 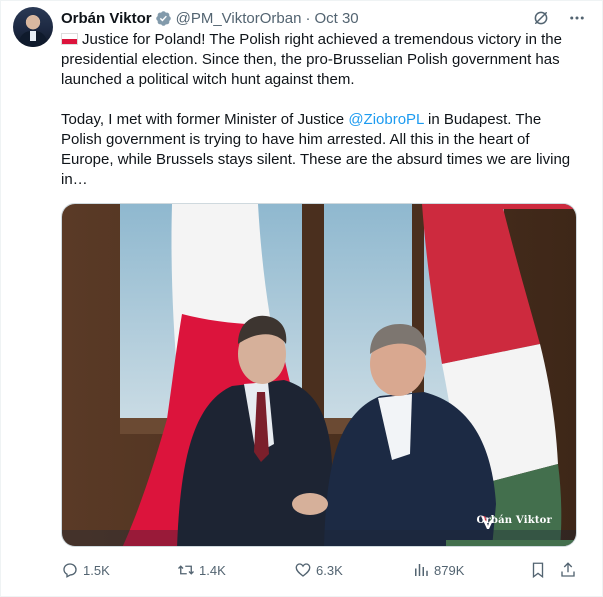 I want to click on tweet-header: Orbán Viktor @PM_ViktorOrban · Oct 30, so click(x=210, y=18).